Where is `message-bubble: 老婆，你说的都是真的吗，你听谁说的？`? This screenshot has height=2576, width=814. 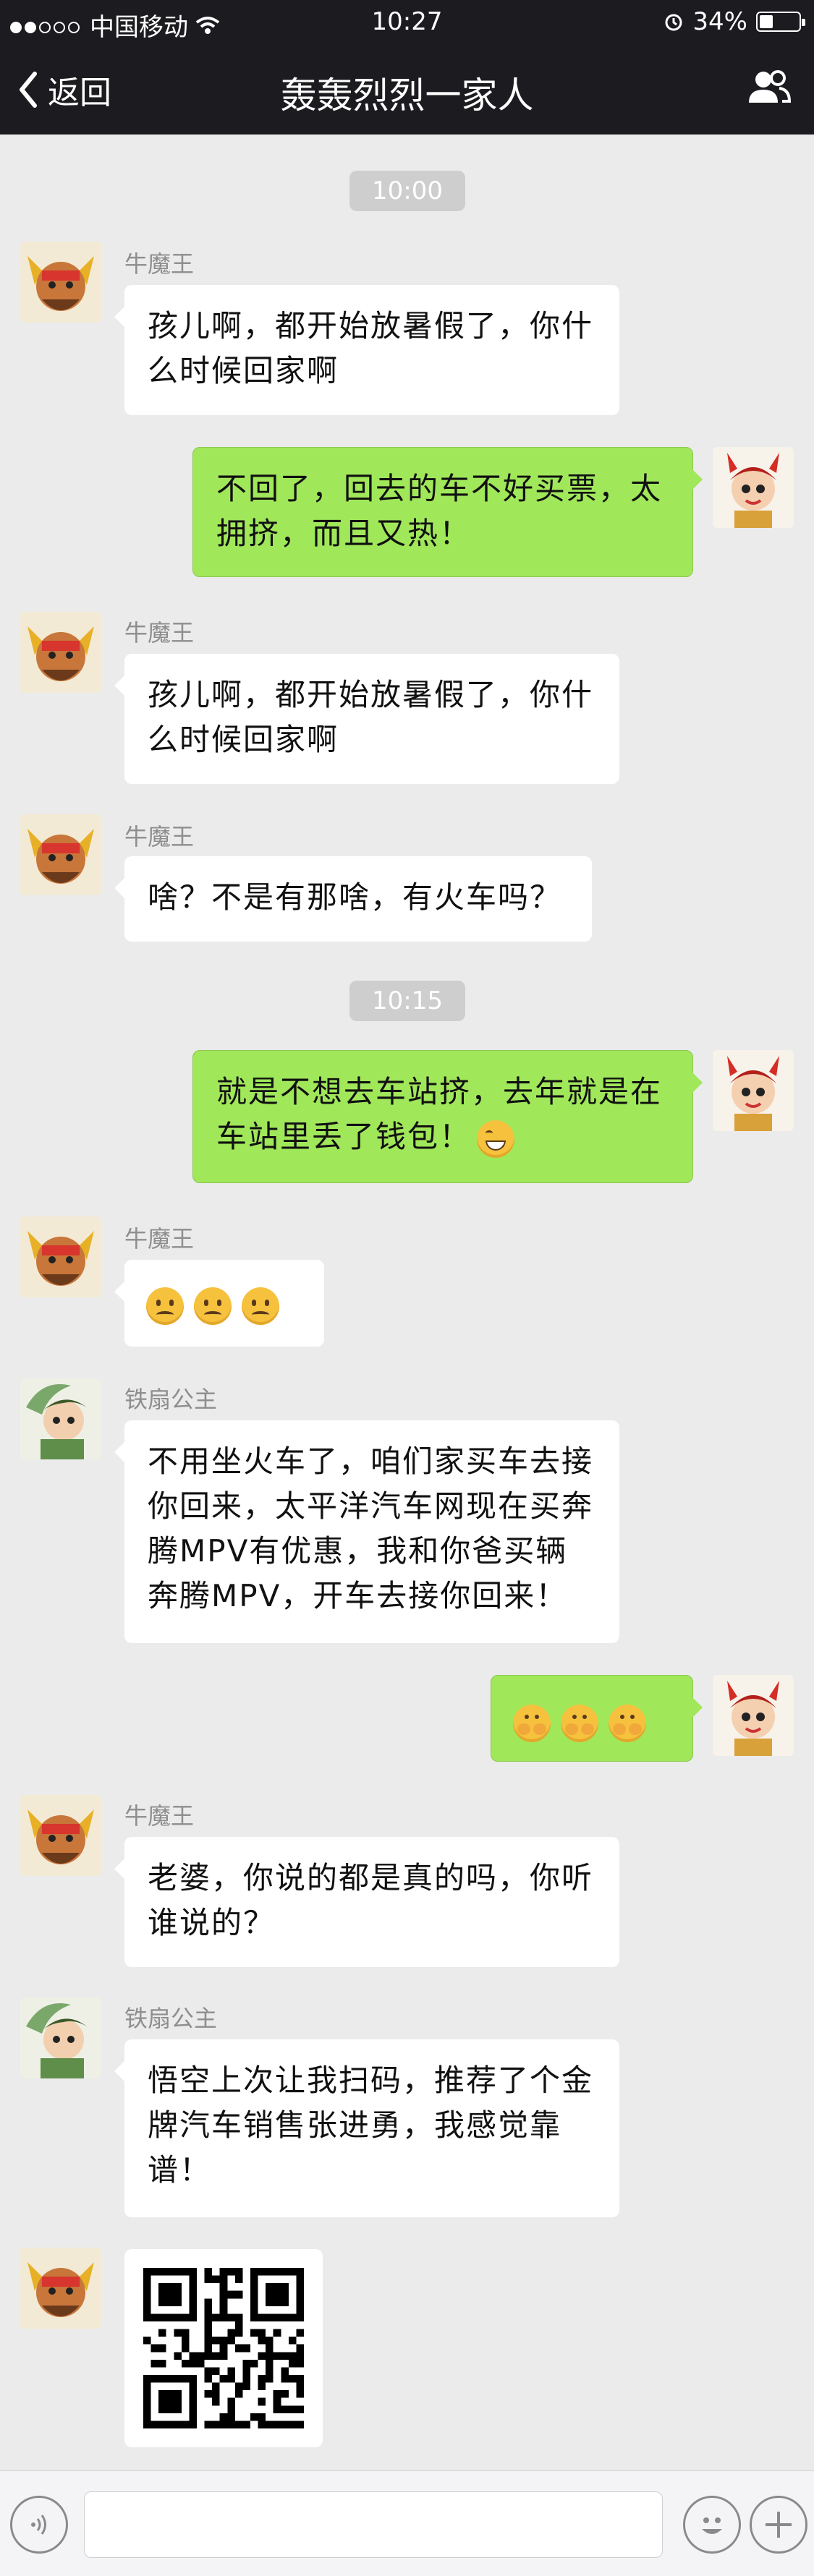
message-bubble: 老婆，你说的都是真的吗，你听谁说的？ is located at coordinates (366, 1902).